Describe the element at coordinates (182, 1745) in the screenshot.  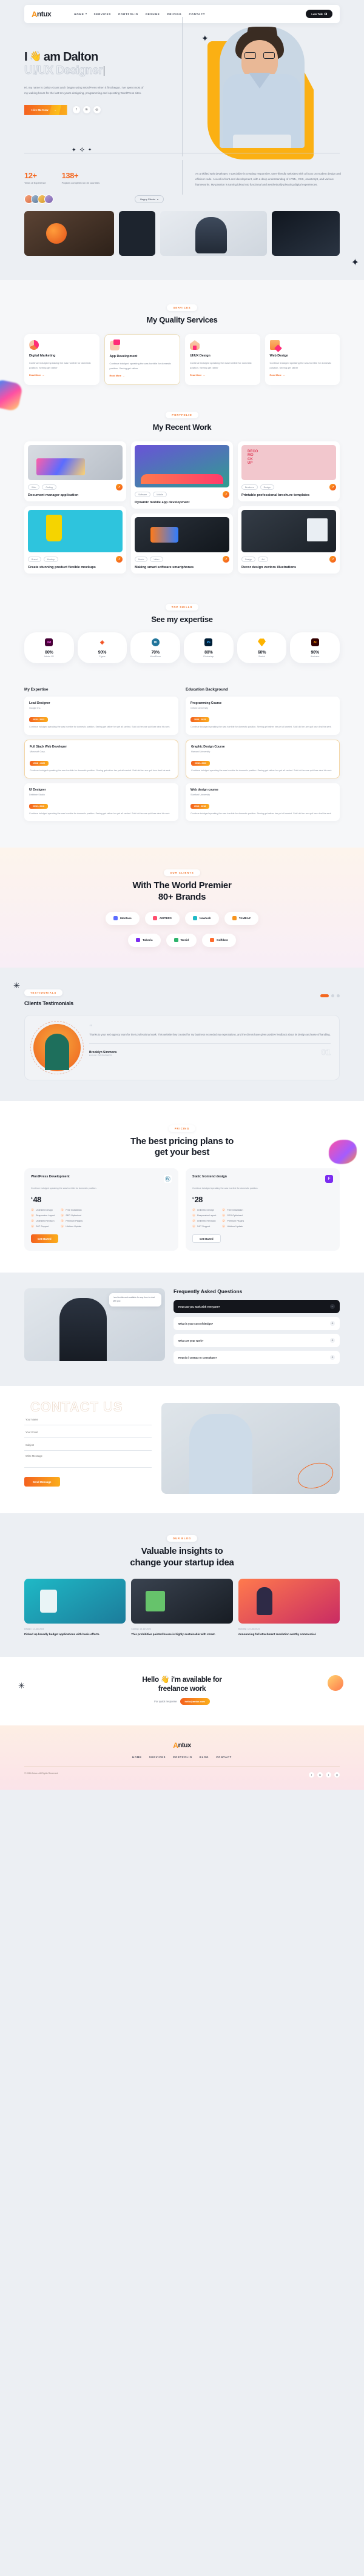
I see `footer-logo: A ntux` at that location.